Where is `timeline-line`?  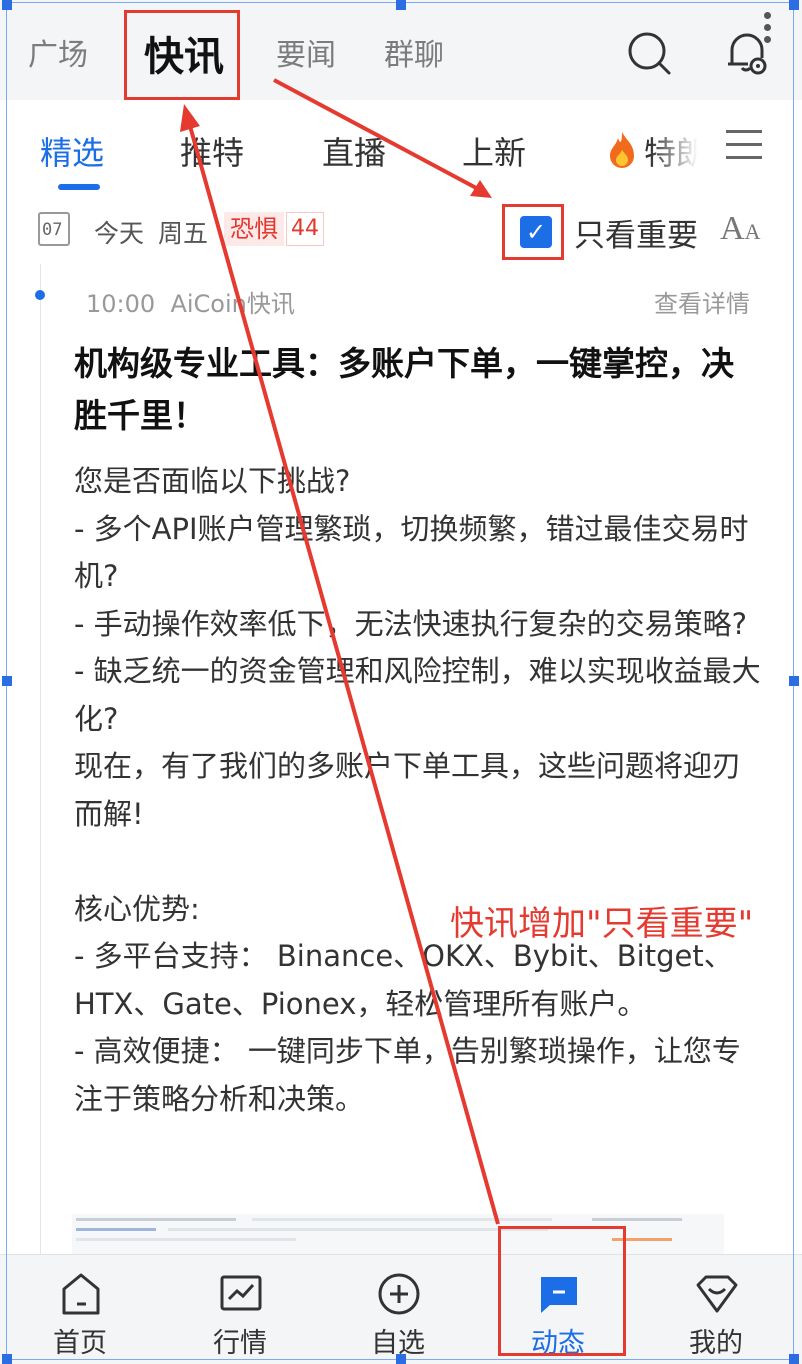 timeline-line is located at coordinates (40, 759).